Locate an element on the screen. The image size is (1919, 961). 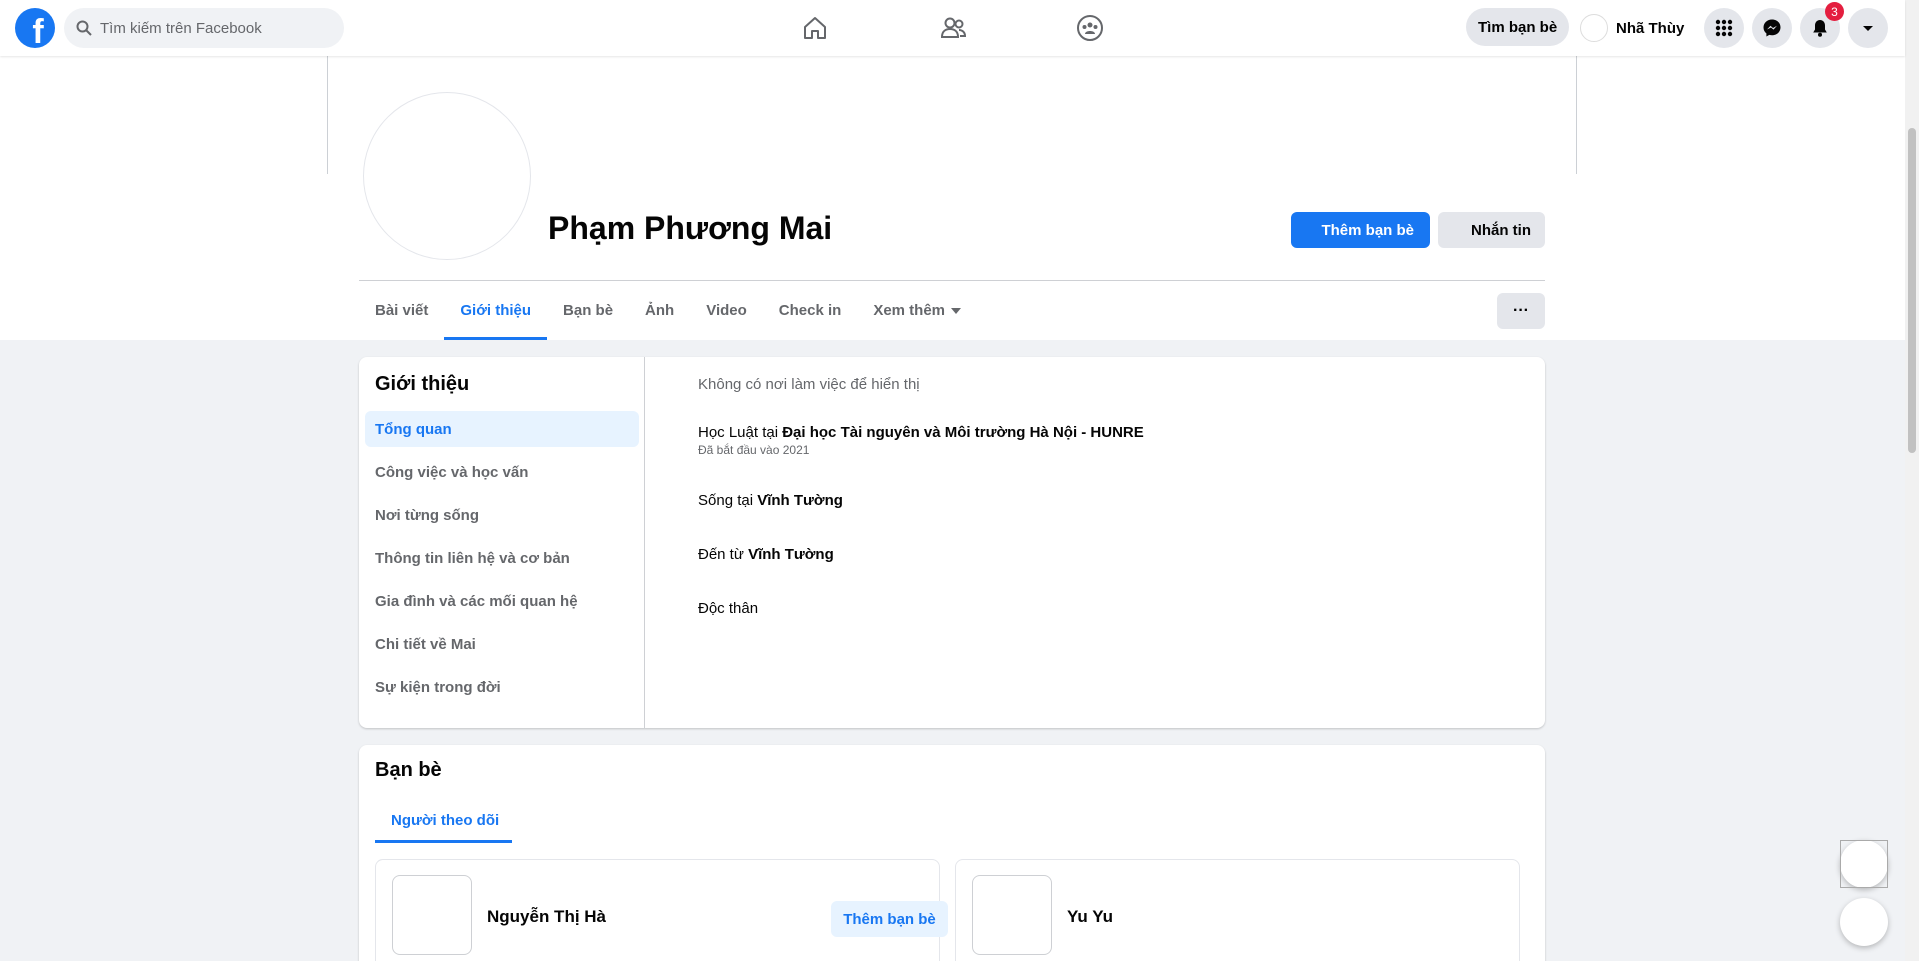
bell-icon is located at coordinates (1820, 28).